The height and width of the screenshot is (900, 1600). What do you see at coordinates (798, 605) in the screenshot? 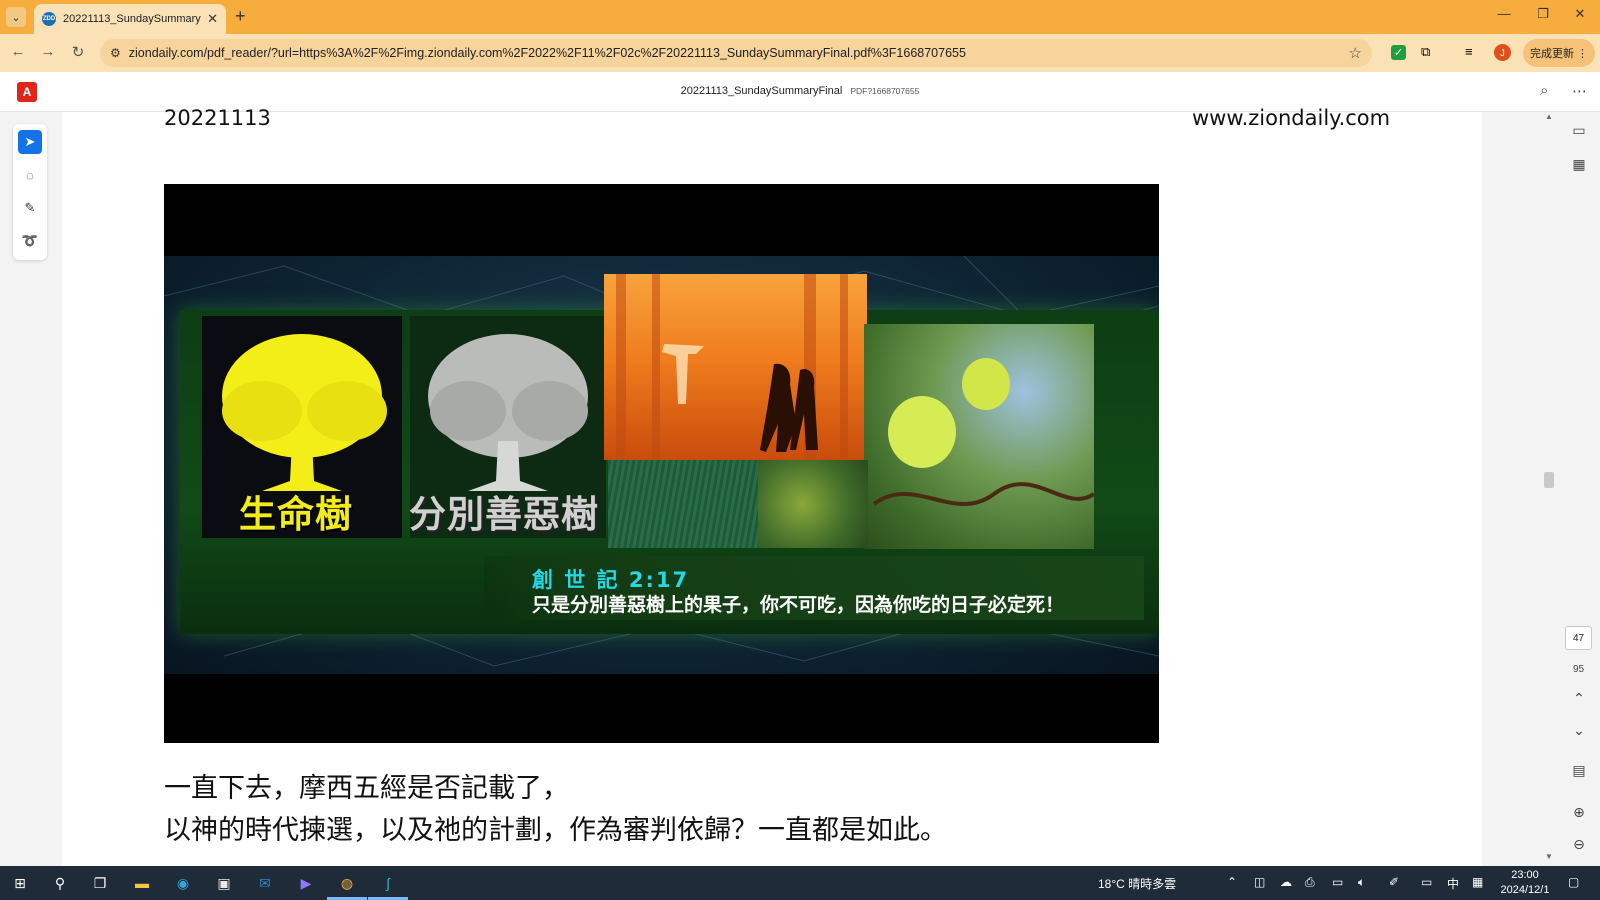
I see `verse-text: 只是分別善惡樹上的果子，你不可吃，因為你吃的日子必定死！` at bounding box center [798, 605].